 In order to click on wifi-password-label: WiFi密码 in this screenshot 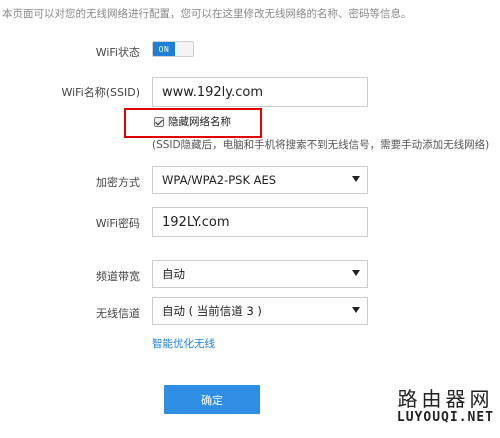, I will do `click(117, 223)`.